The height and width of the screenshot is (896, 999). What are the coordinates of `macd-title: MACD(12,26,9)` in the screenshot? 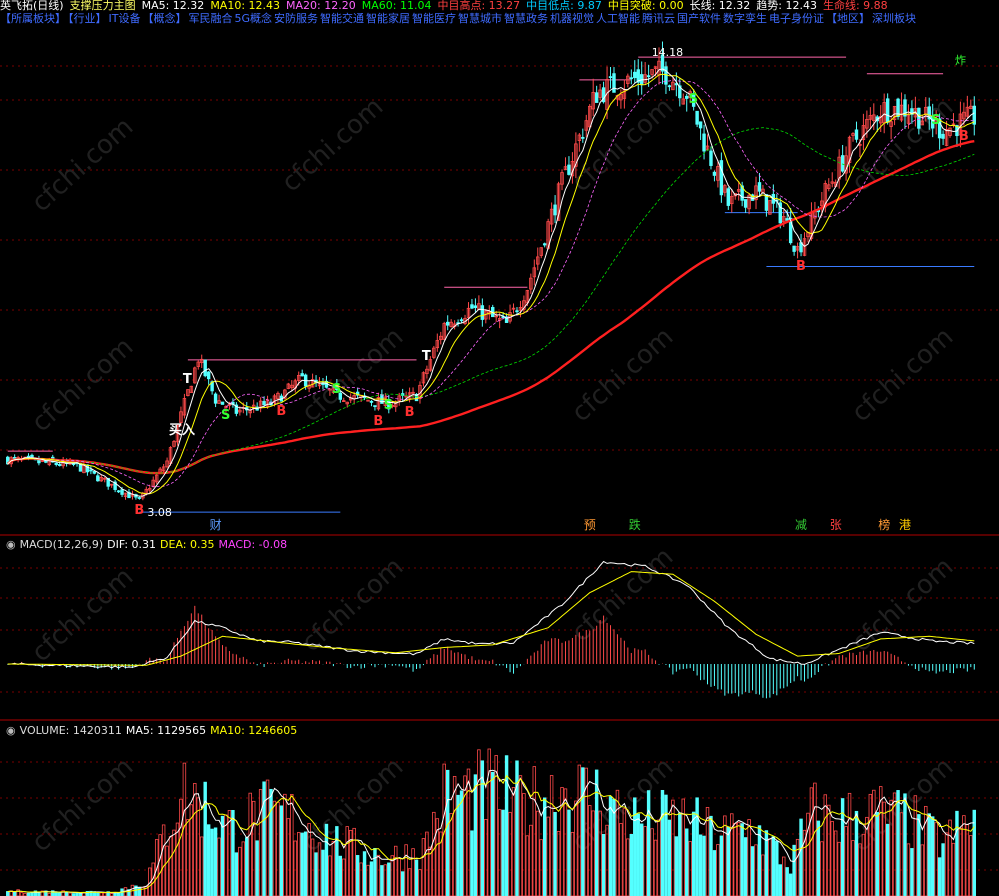 It's located at (62, 544).